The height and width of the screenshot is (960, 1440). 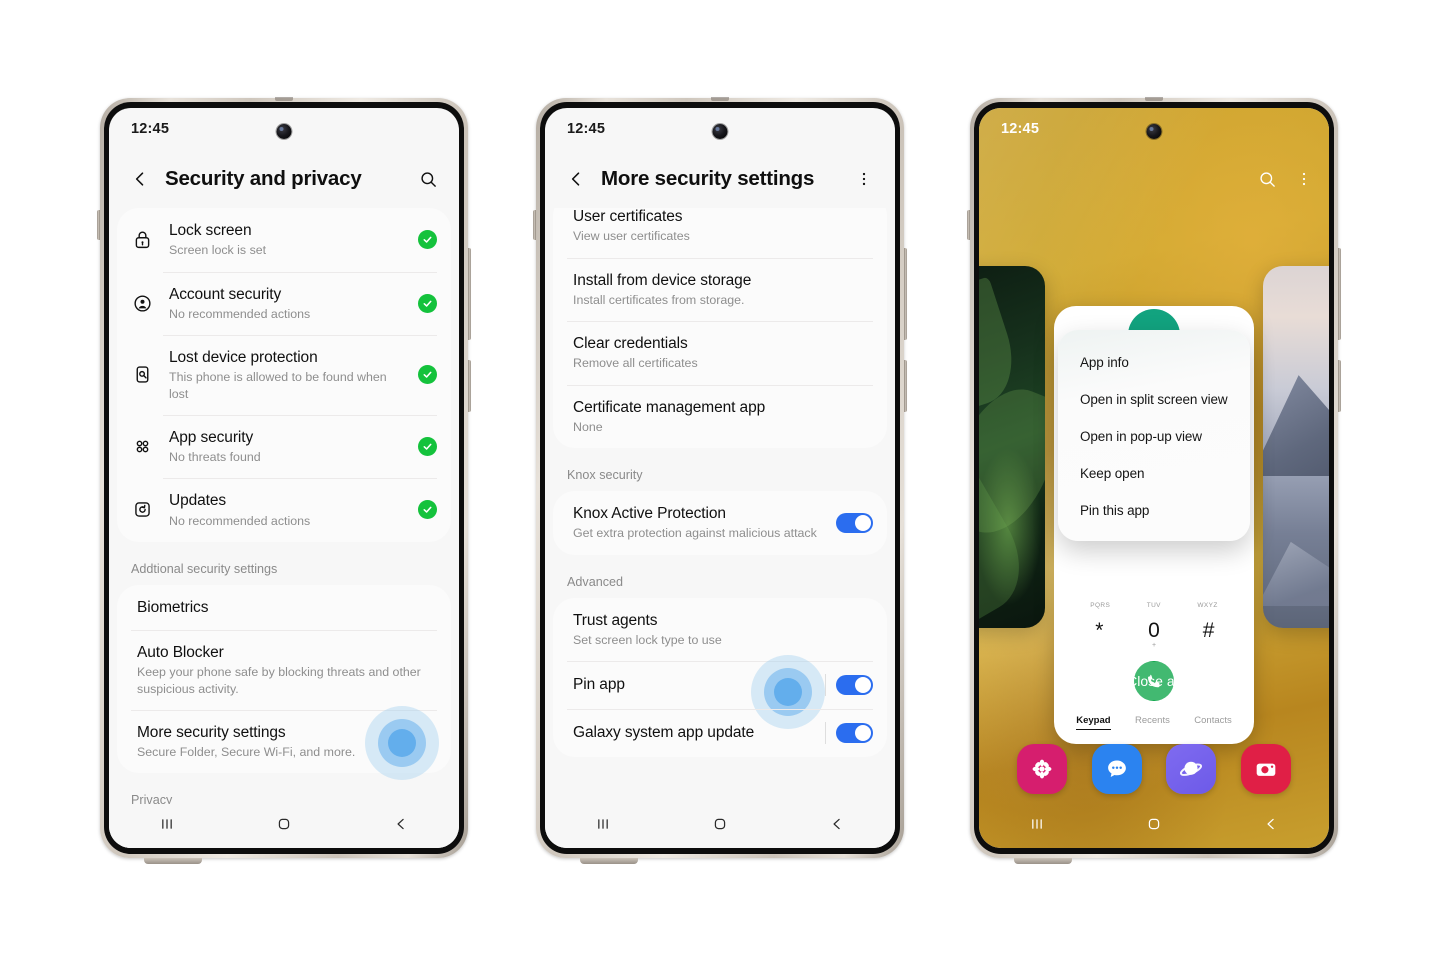 I want to click on list-item-title: Account security, so click(x=225, y=294).